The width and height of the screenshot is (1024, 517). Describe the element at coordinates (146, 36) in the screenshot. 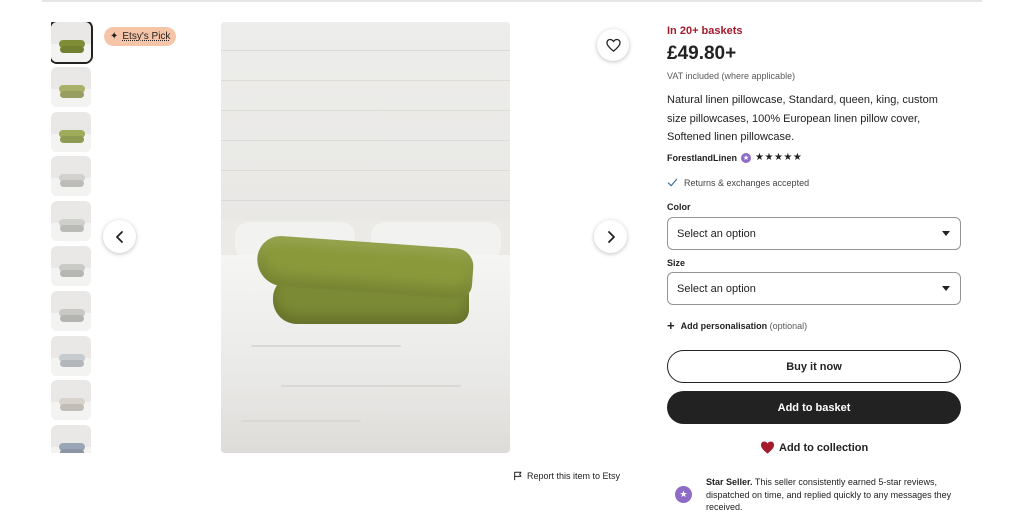

I see `etsys-pick-label: Etsy's Pick` at that location.